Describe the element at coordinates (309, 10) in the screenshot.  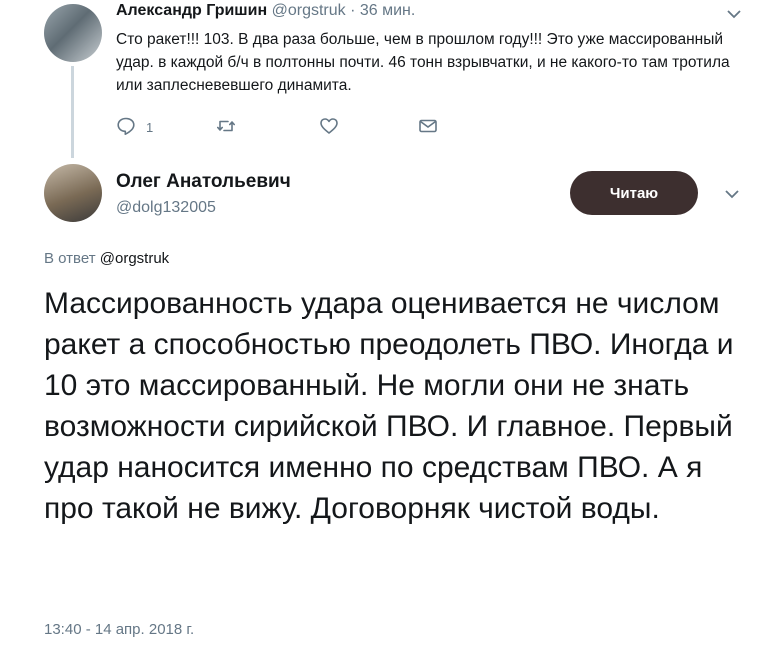
I see `author-handle: @orgstruk` at that location.